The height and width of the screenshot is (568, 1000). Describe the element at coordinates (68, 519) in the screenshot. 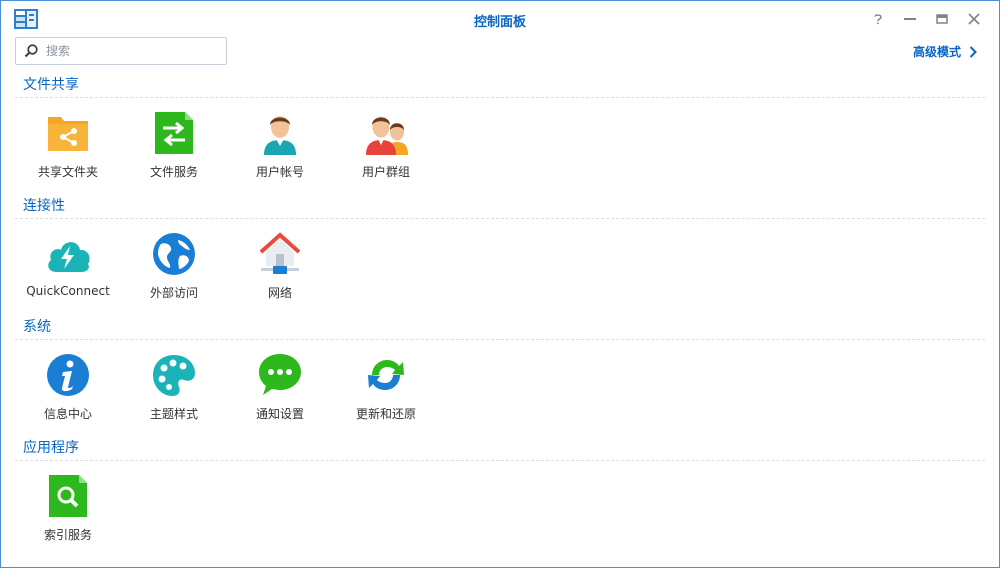

I see `tile-indexing-service: 索引服务` at that location.